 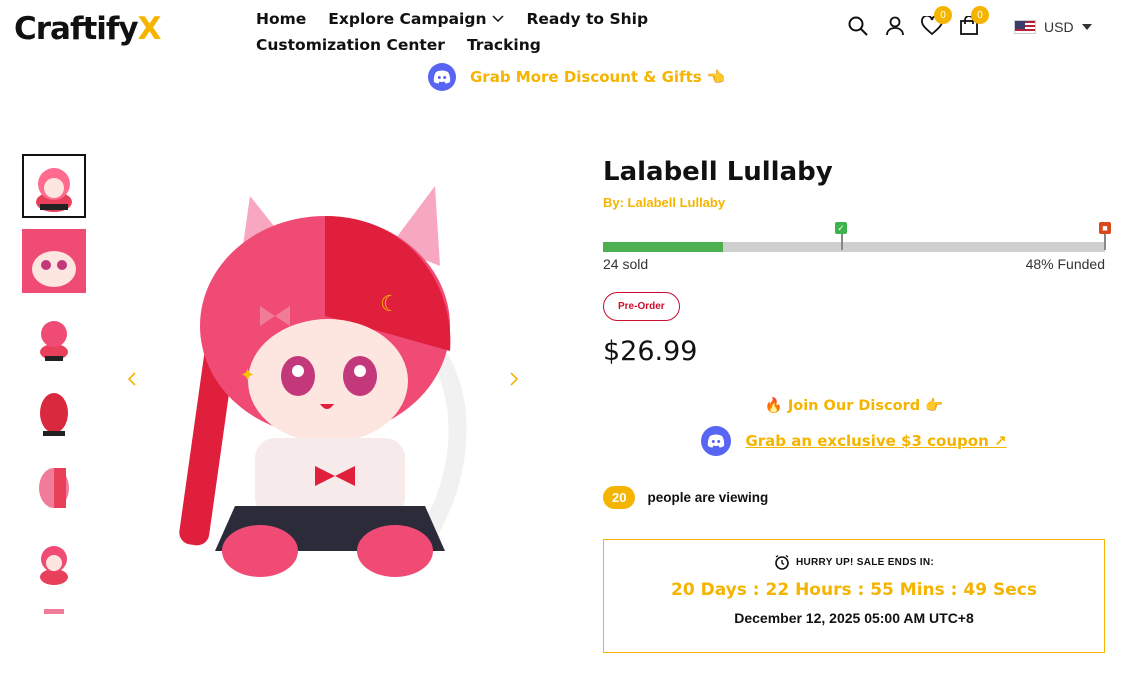 What do you see at coordinates (1065, 264) in the screenshot?
I see `funded-percent: 48% Funded` at bounding box center [1065, 264].